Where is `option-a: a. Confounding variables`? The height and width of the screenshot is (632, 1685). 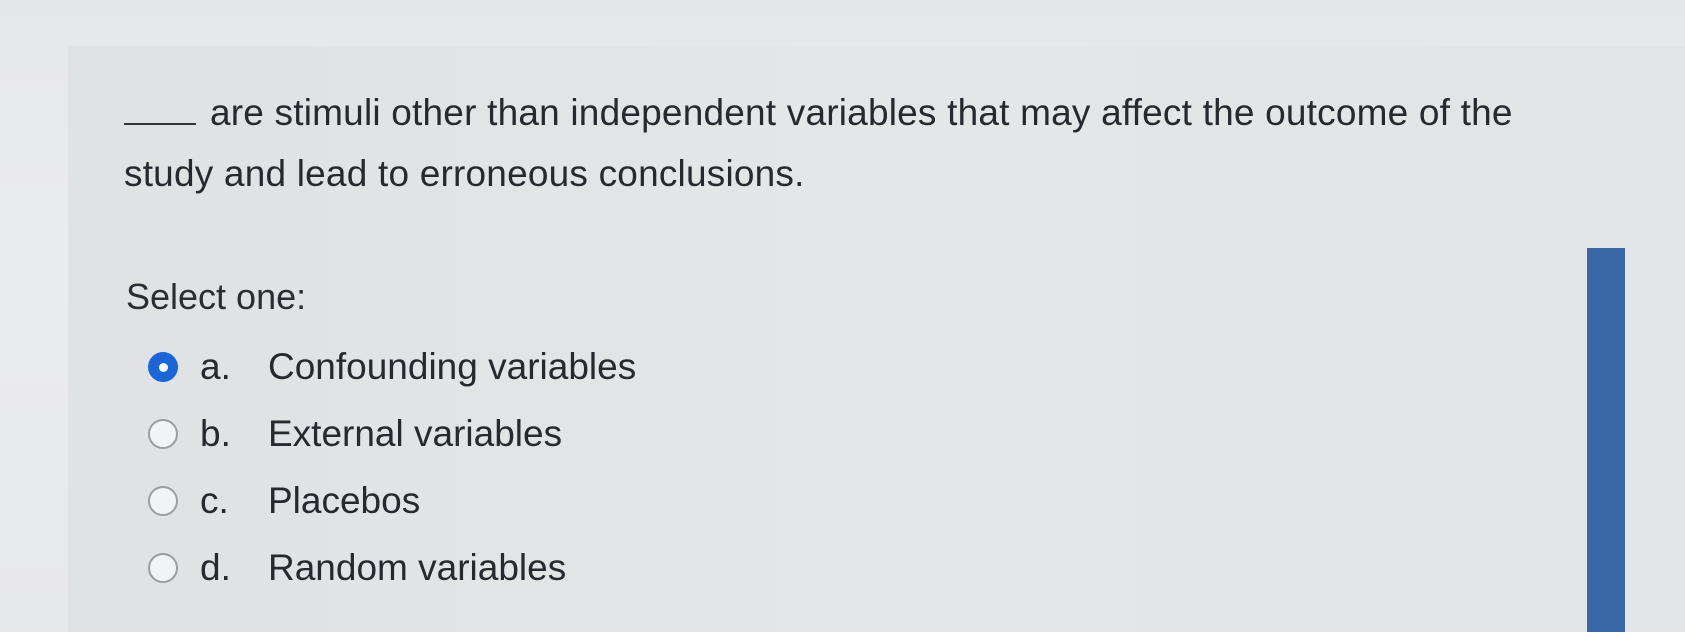
option-a: a. Confounding variables is located at coordinates (392, 367).